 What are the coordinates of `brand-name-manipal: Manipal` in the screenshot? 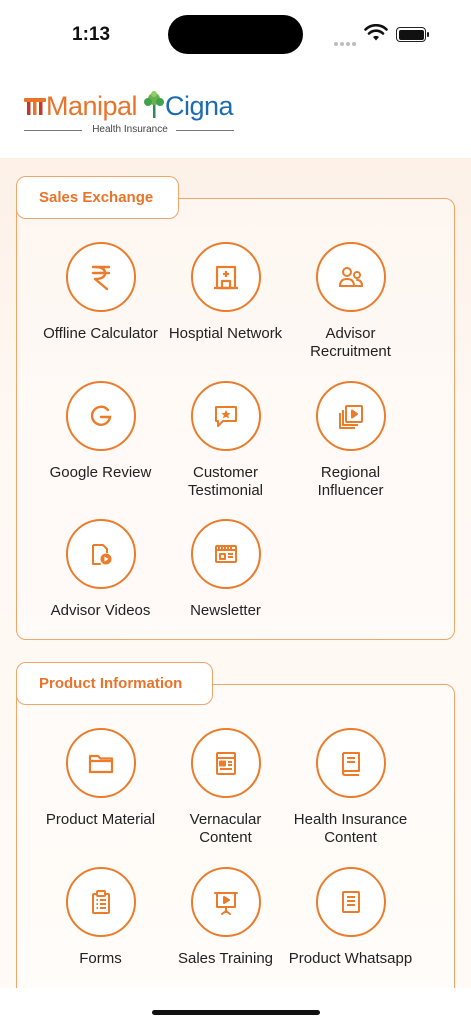 It's located at (92, 106).